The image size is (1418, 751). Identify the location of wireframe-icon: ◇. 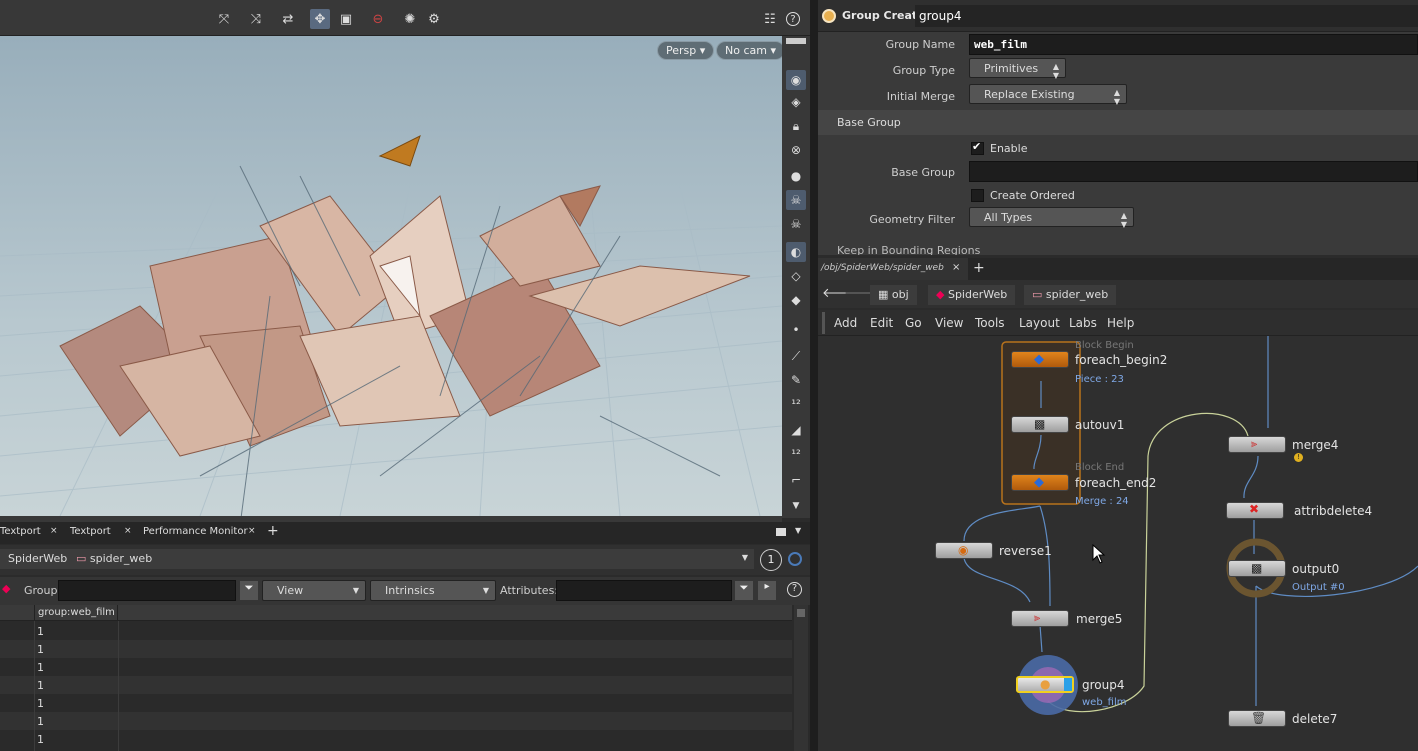
(796, 276).